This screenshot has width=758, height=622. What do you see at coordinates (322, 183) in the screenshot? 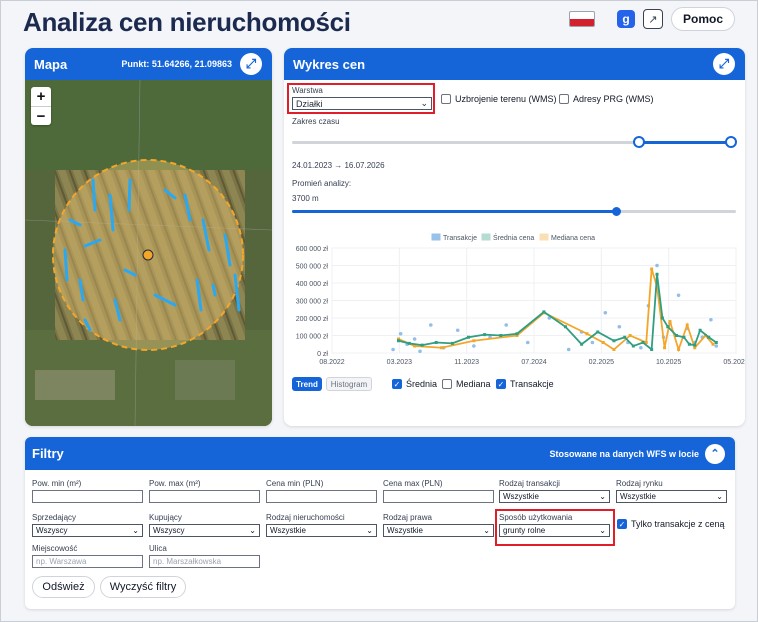
I see `radius-label: Promień analizy:` at bounding box center [322, 183].